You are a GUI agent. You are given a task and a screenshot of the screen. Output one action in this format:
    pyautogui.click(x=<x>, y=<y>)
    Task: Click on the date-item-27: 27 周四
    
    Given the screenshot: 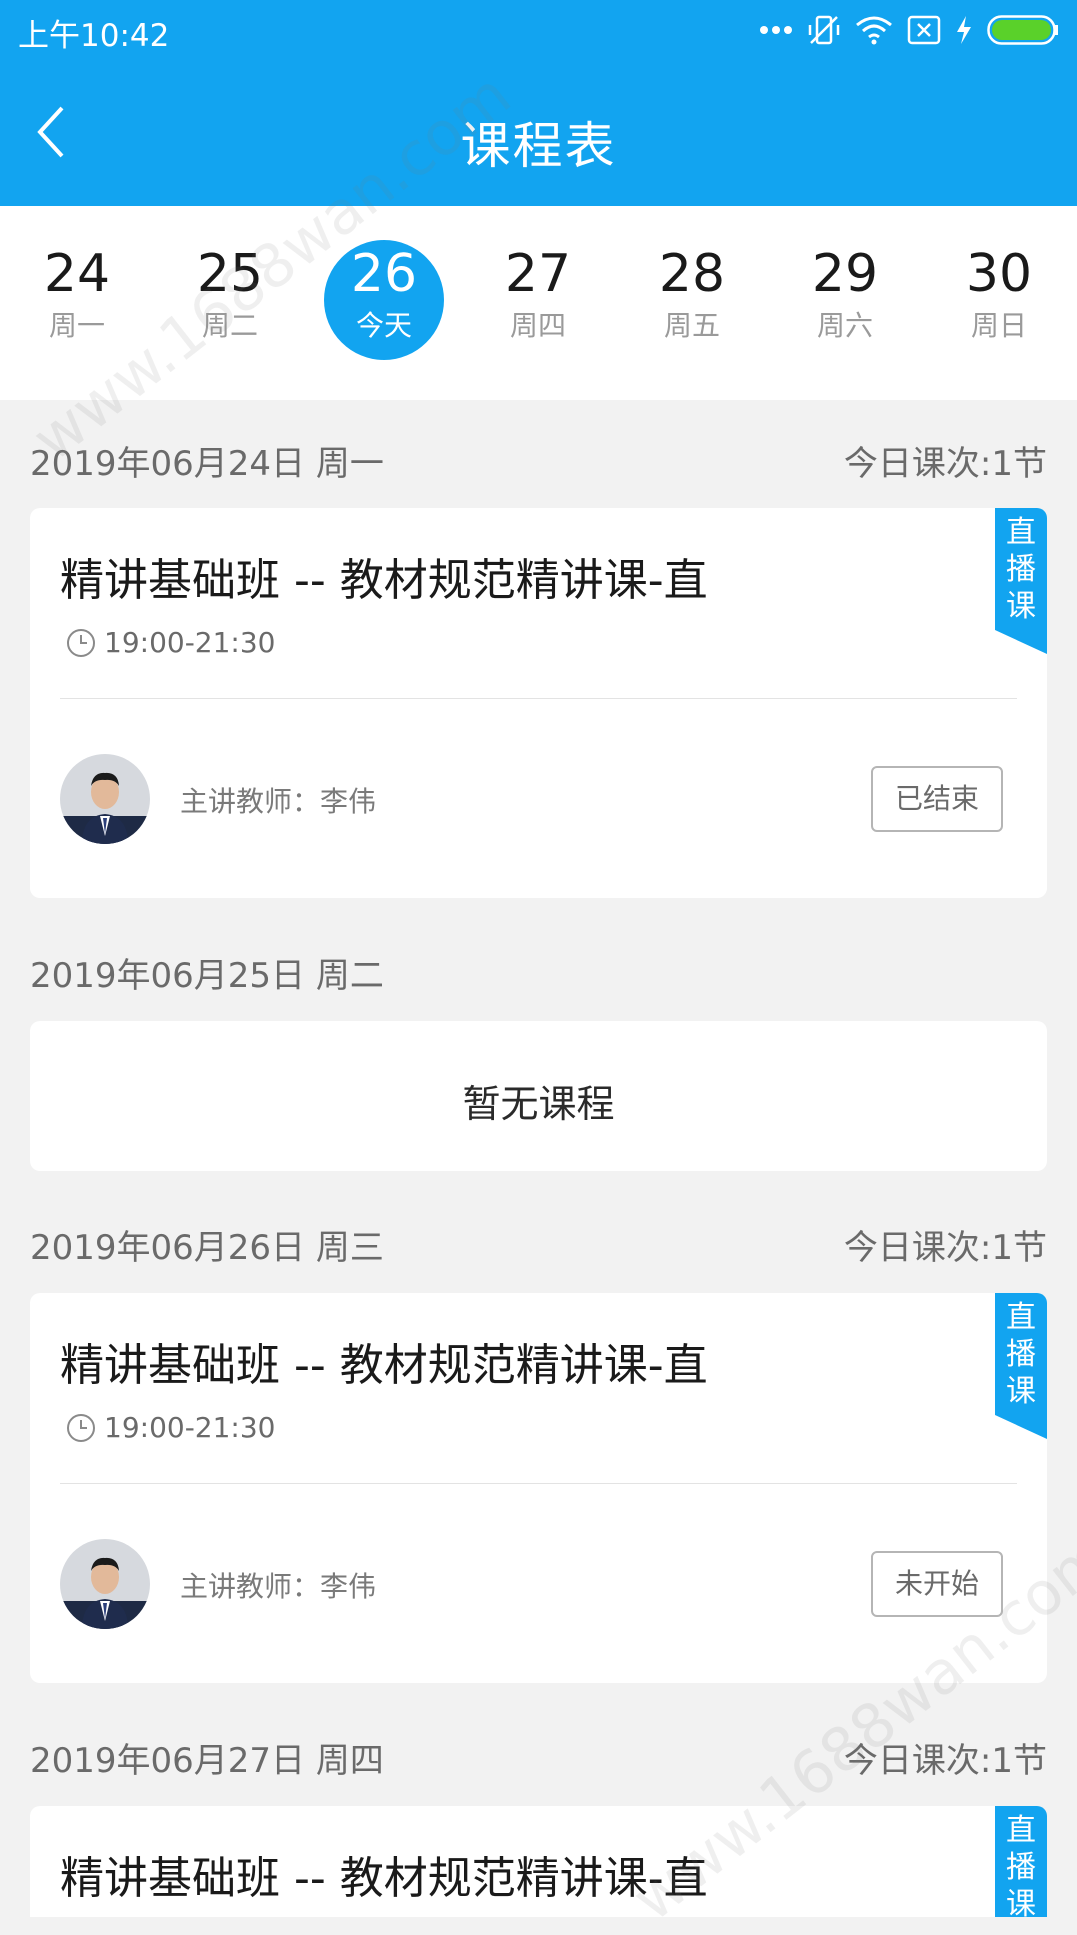 What is the action you would take?
    pyautogui.click(x=538, y=300)
    